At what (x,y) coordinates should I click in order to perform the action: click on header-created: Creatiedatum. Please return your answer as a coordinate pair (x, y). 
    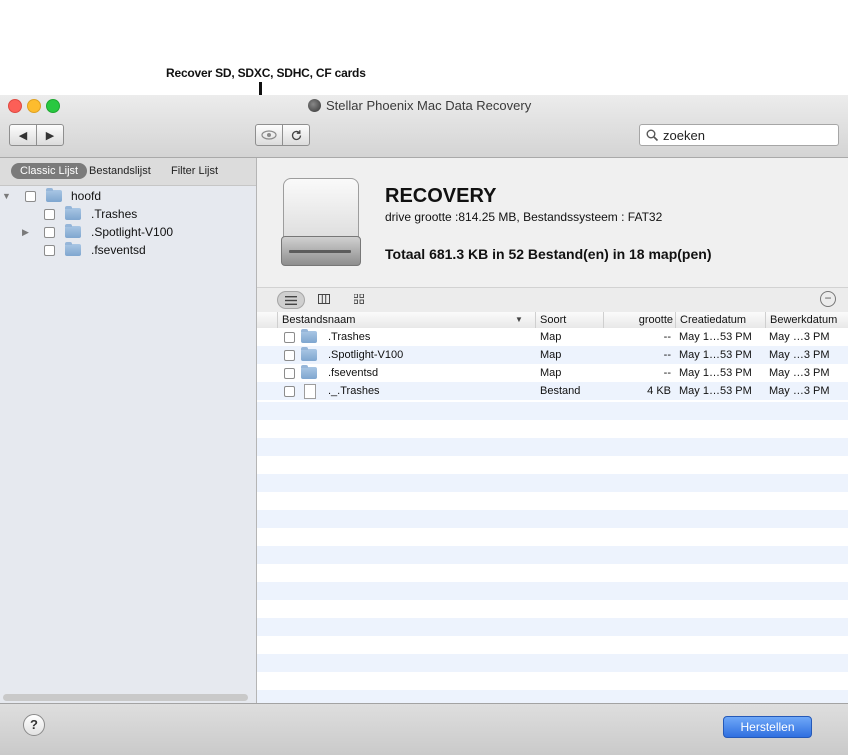
    Looking at the image, I should click on (720, 320).